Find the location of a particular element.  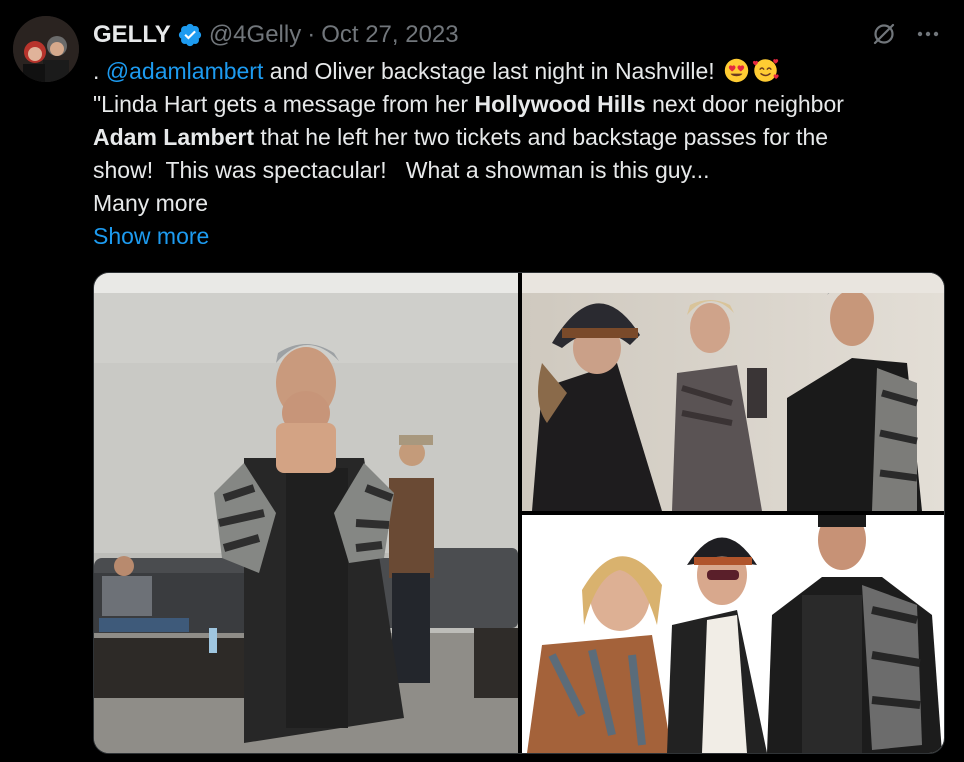

top-actions is located at coordinates (906, 34).